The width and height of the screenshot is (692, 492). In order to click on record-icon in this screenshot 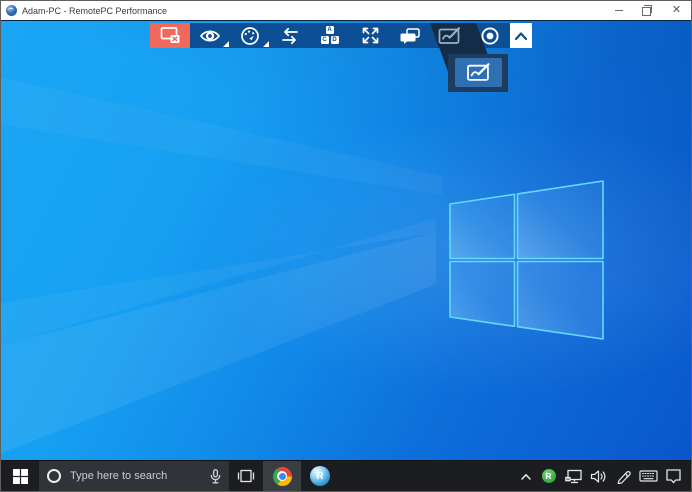, I will do `click(490, 35)`.